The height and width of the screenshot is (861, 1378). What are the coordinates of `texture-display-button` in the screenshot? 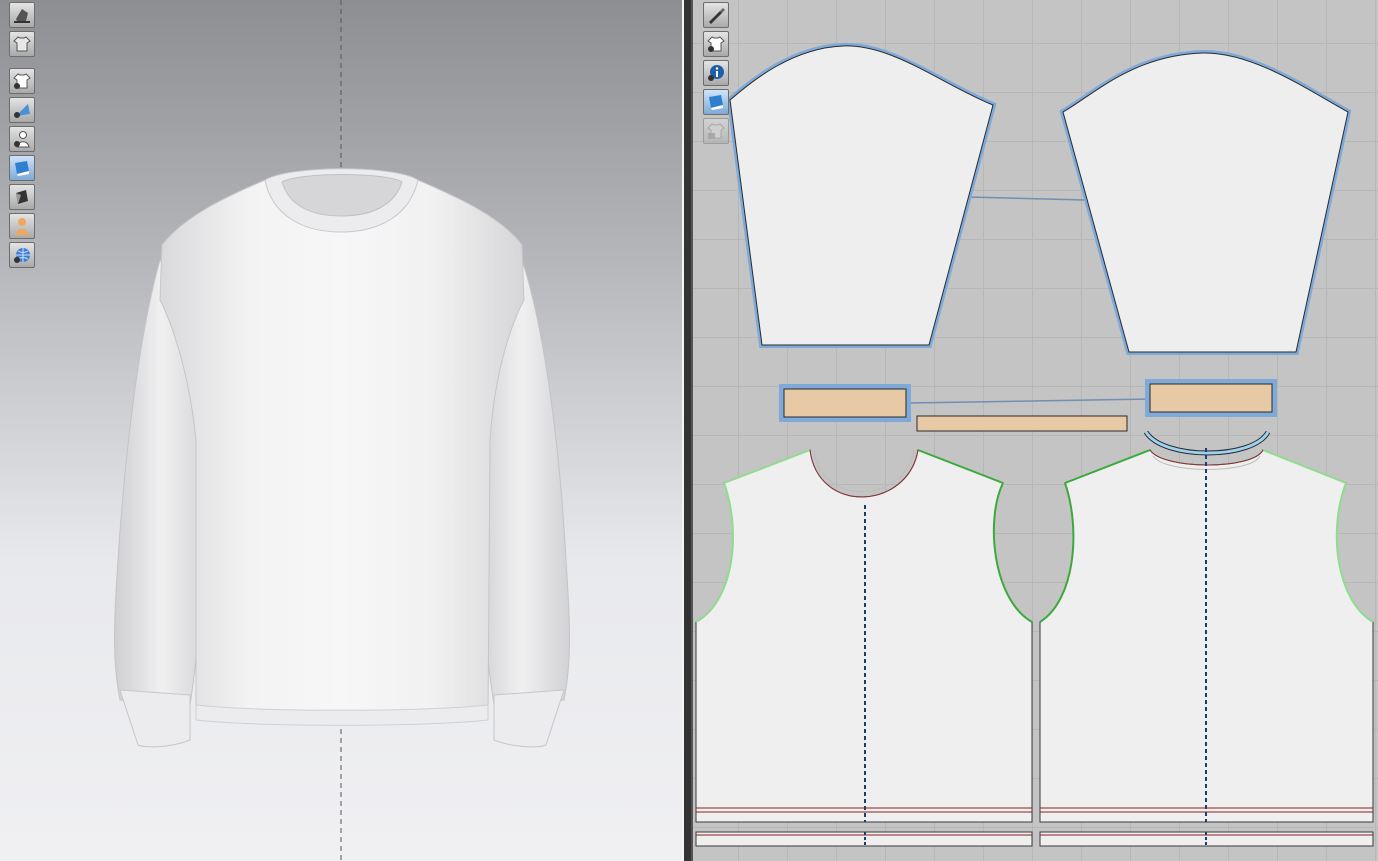 It's located at (22, 110).